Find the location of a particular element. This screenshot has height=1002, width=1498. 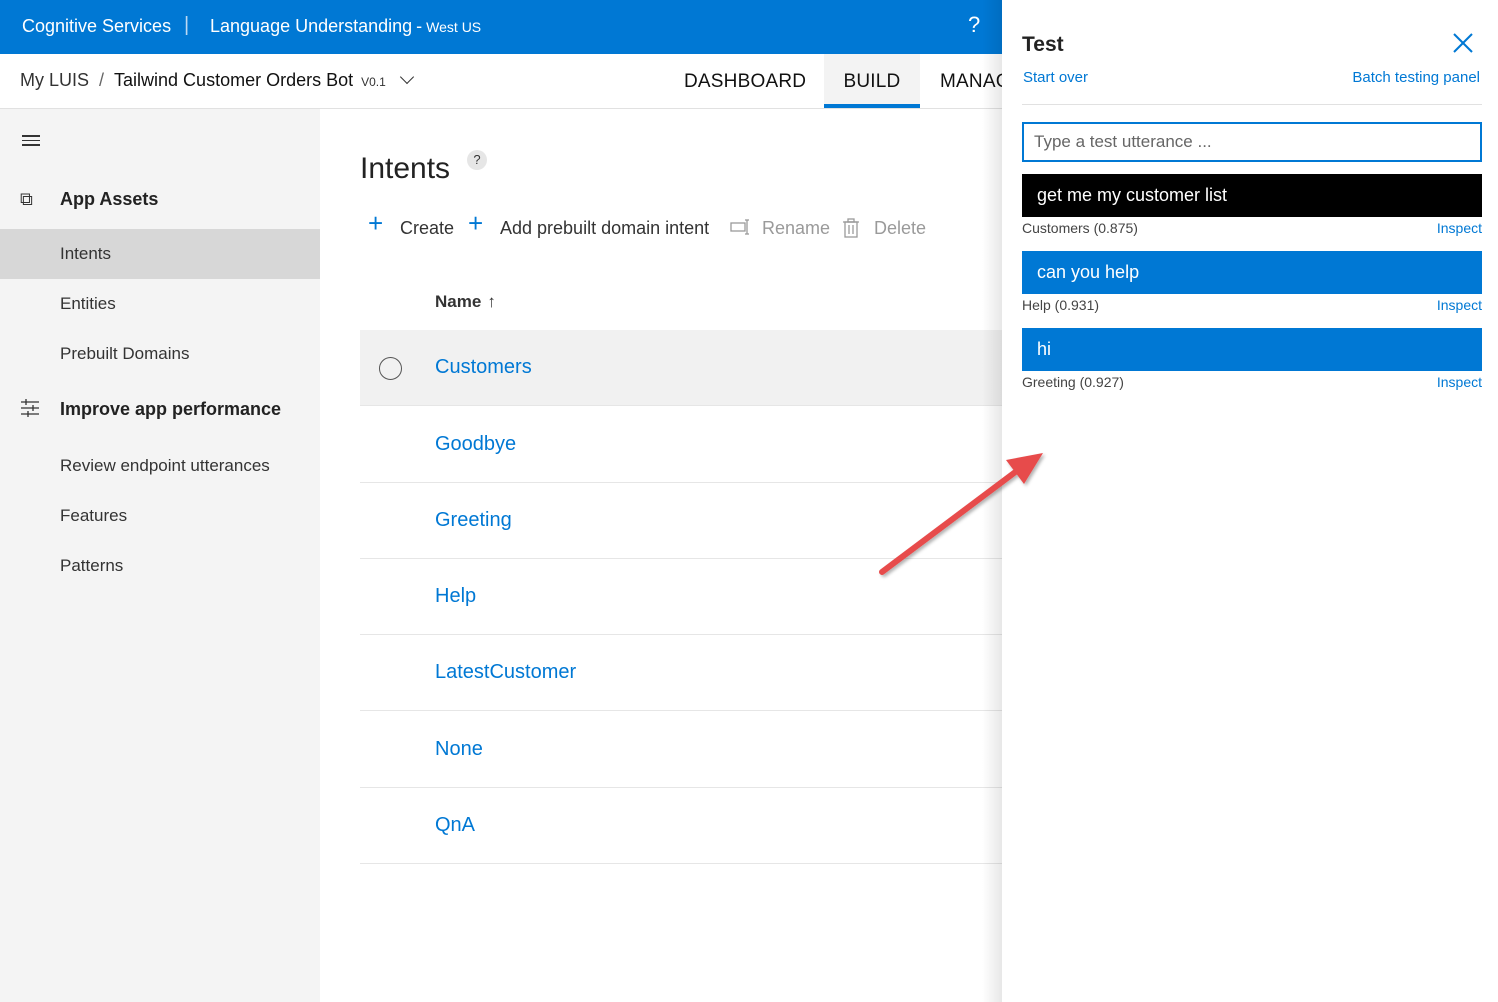

rename-icon is located at coordinates (741, 229).